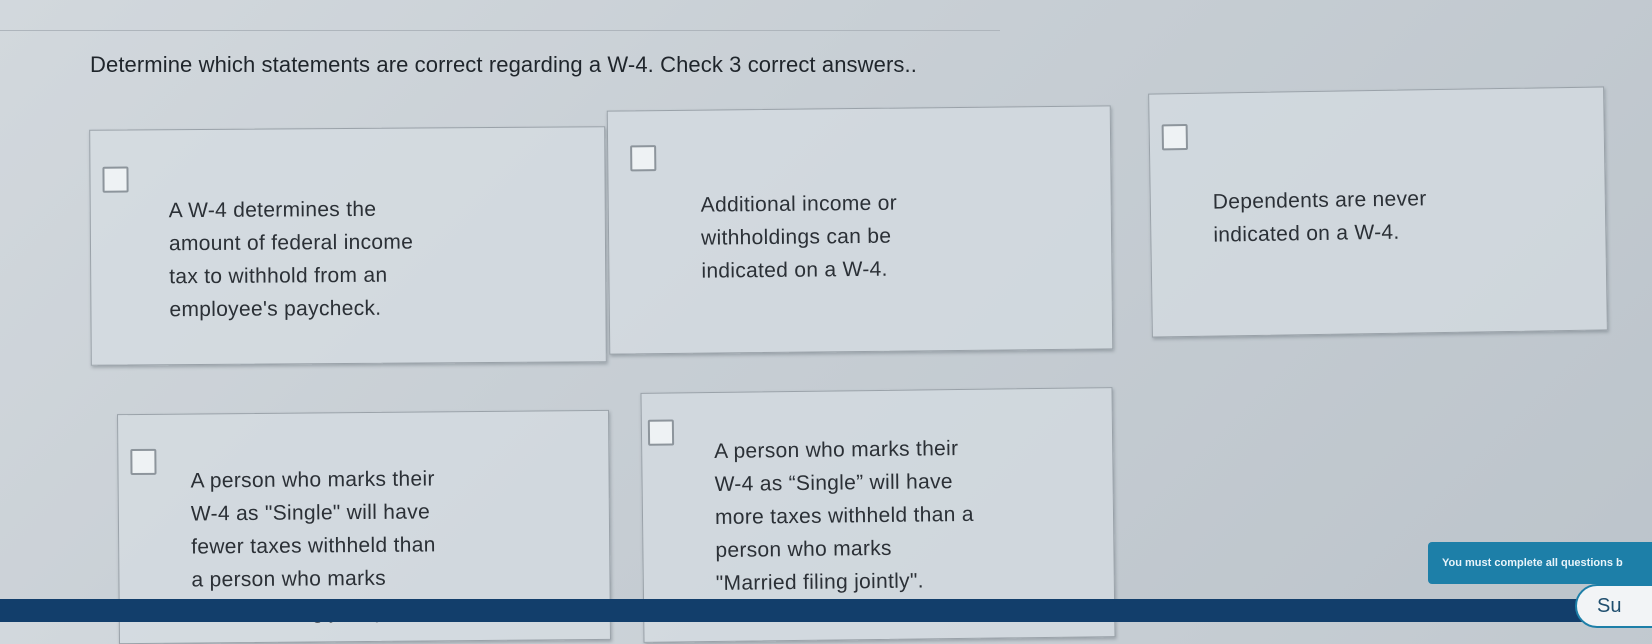  Describe the element at coordinates (1175, 137) in the screenshot. I see `option-3-checkbox` at that location.